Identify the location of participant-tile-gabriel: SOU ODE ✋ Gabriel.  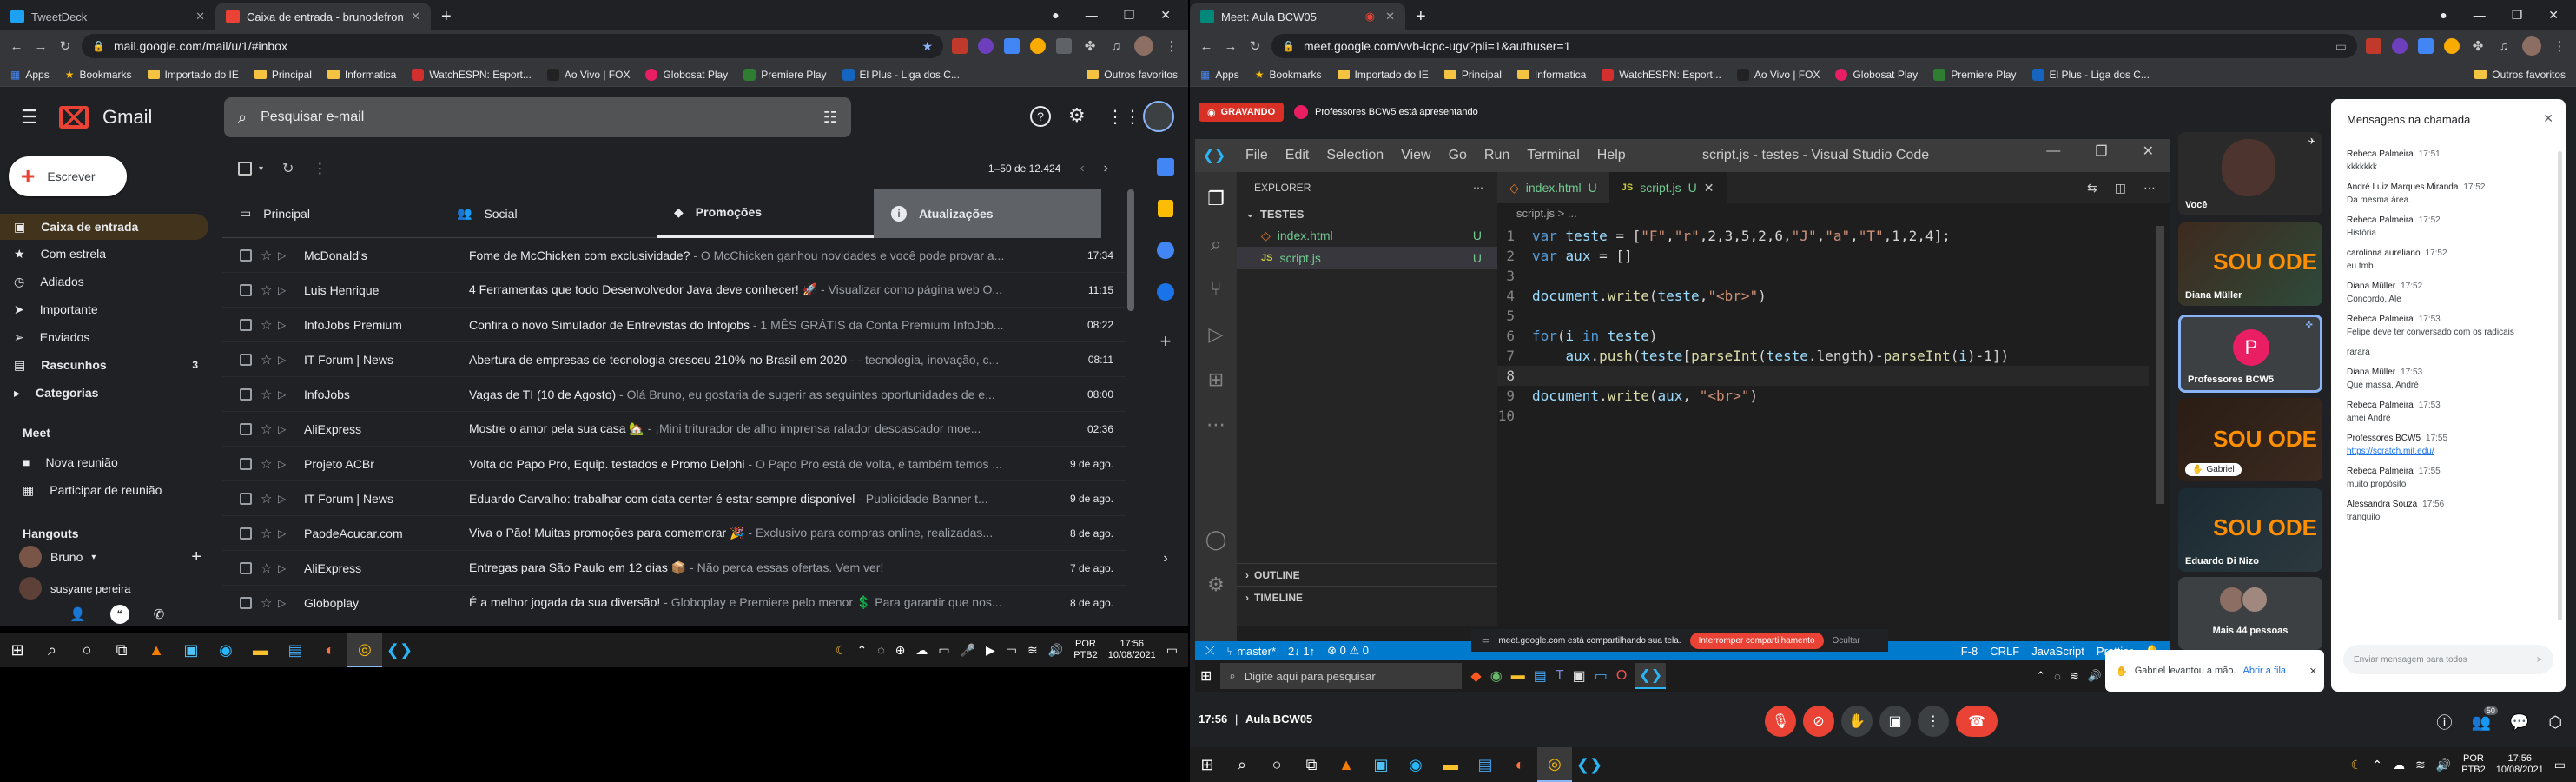
(2250, 439).